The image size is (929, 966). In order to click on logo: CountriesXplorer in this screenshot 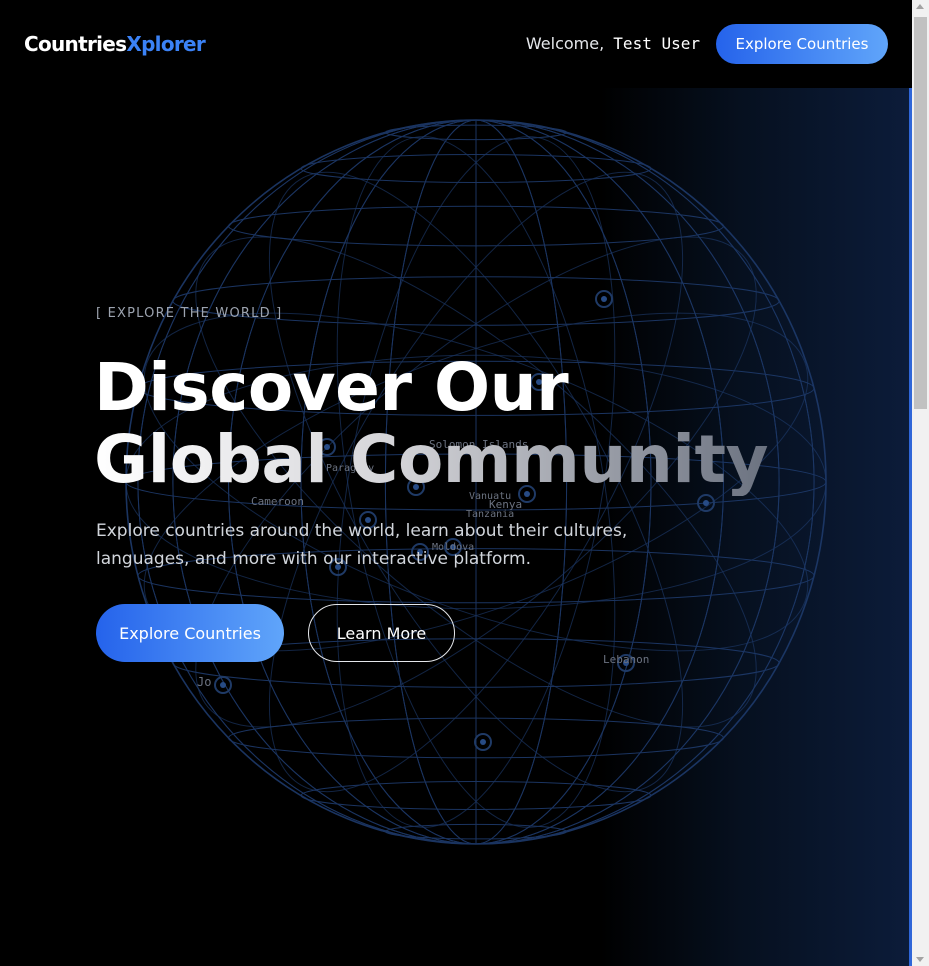, I will do `click(115, 44)`.